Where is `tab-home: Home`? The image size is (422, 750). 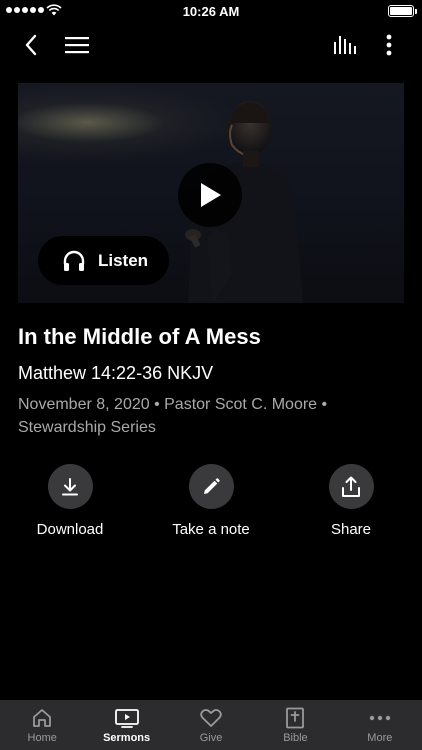 tab-home: Home is located at coordinates (42, 725).